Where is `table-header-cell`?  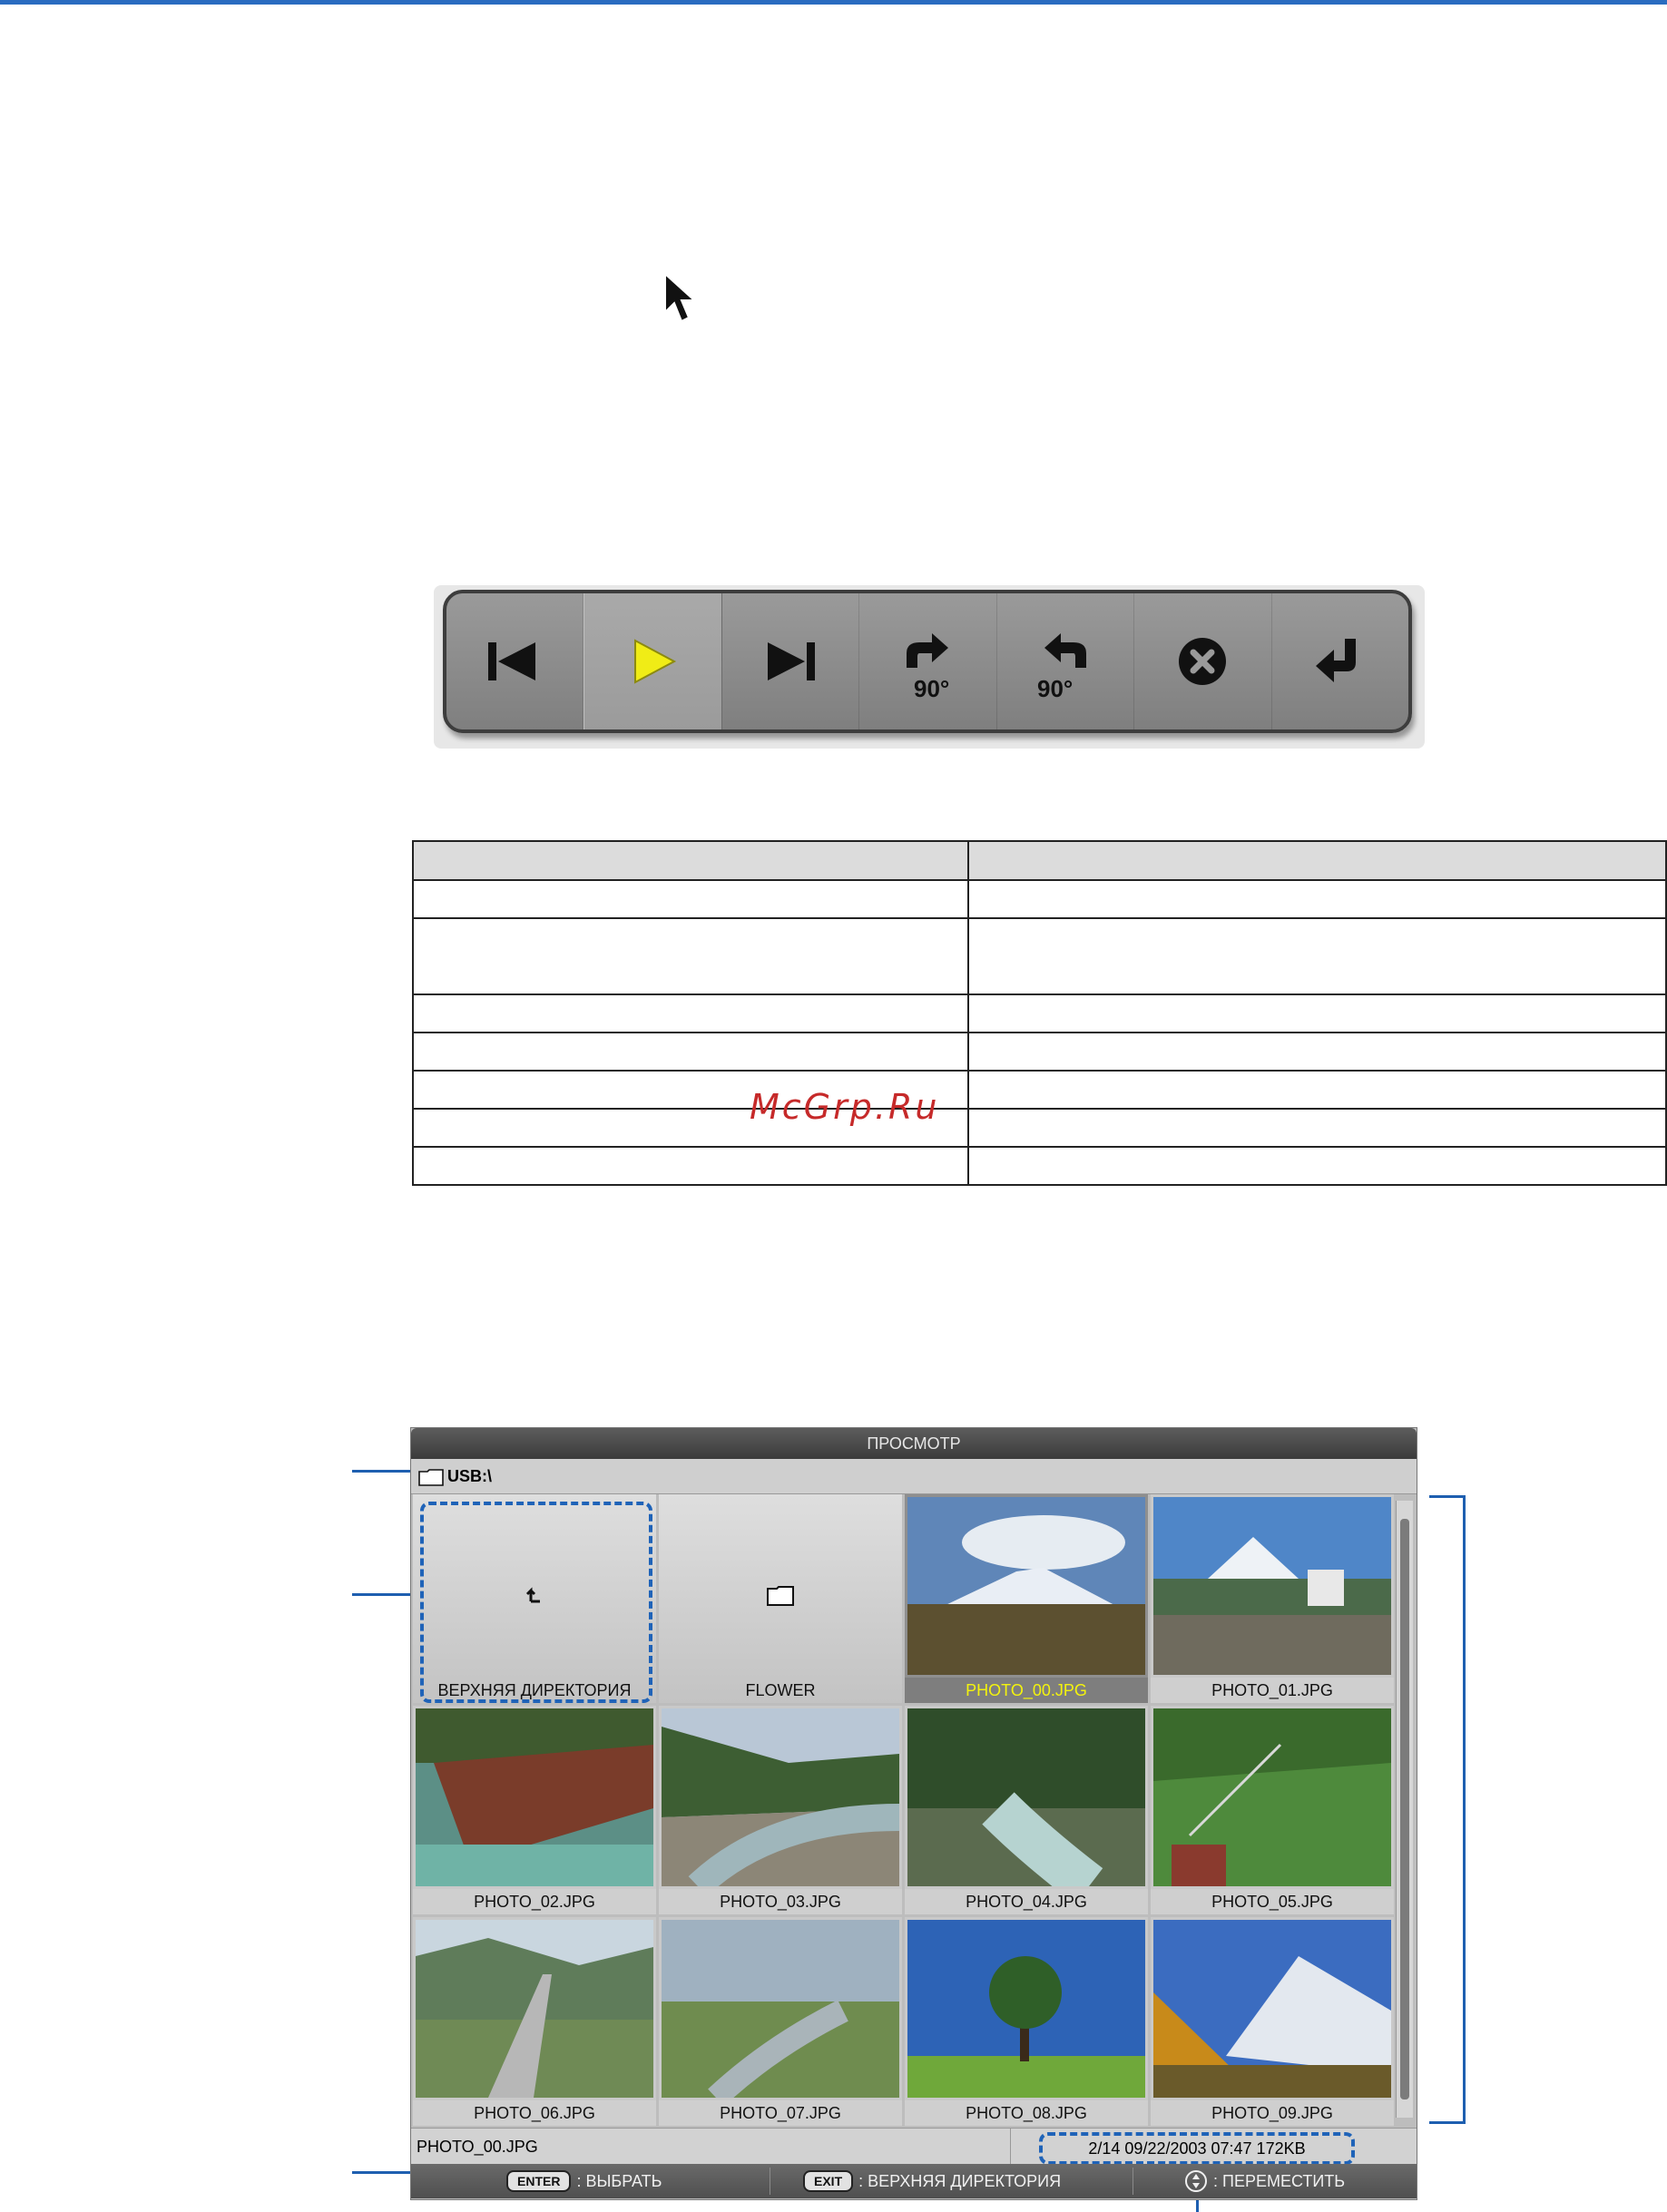 table-header-cell is located at coordinates (691, 860).